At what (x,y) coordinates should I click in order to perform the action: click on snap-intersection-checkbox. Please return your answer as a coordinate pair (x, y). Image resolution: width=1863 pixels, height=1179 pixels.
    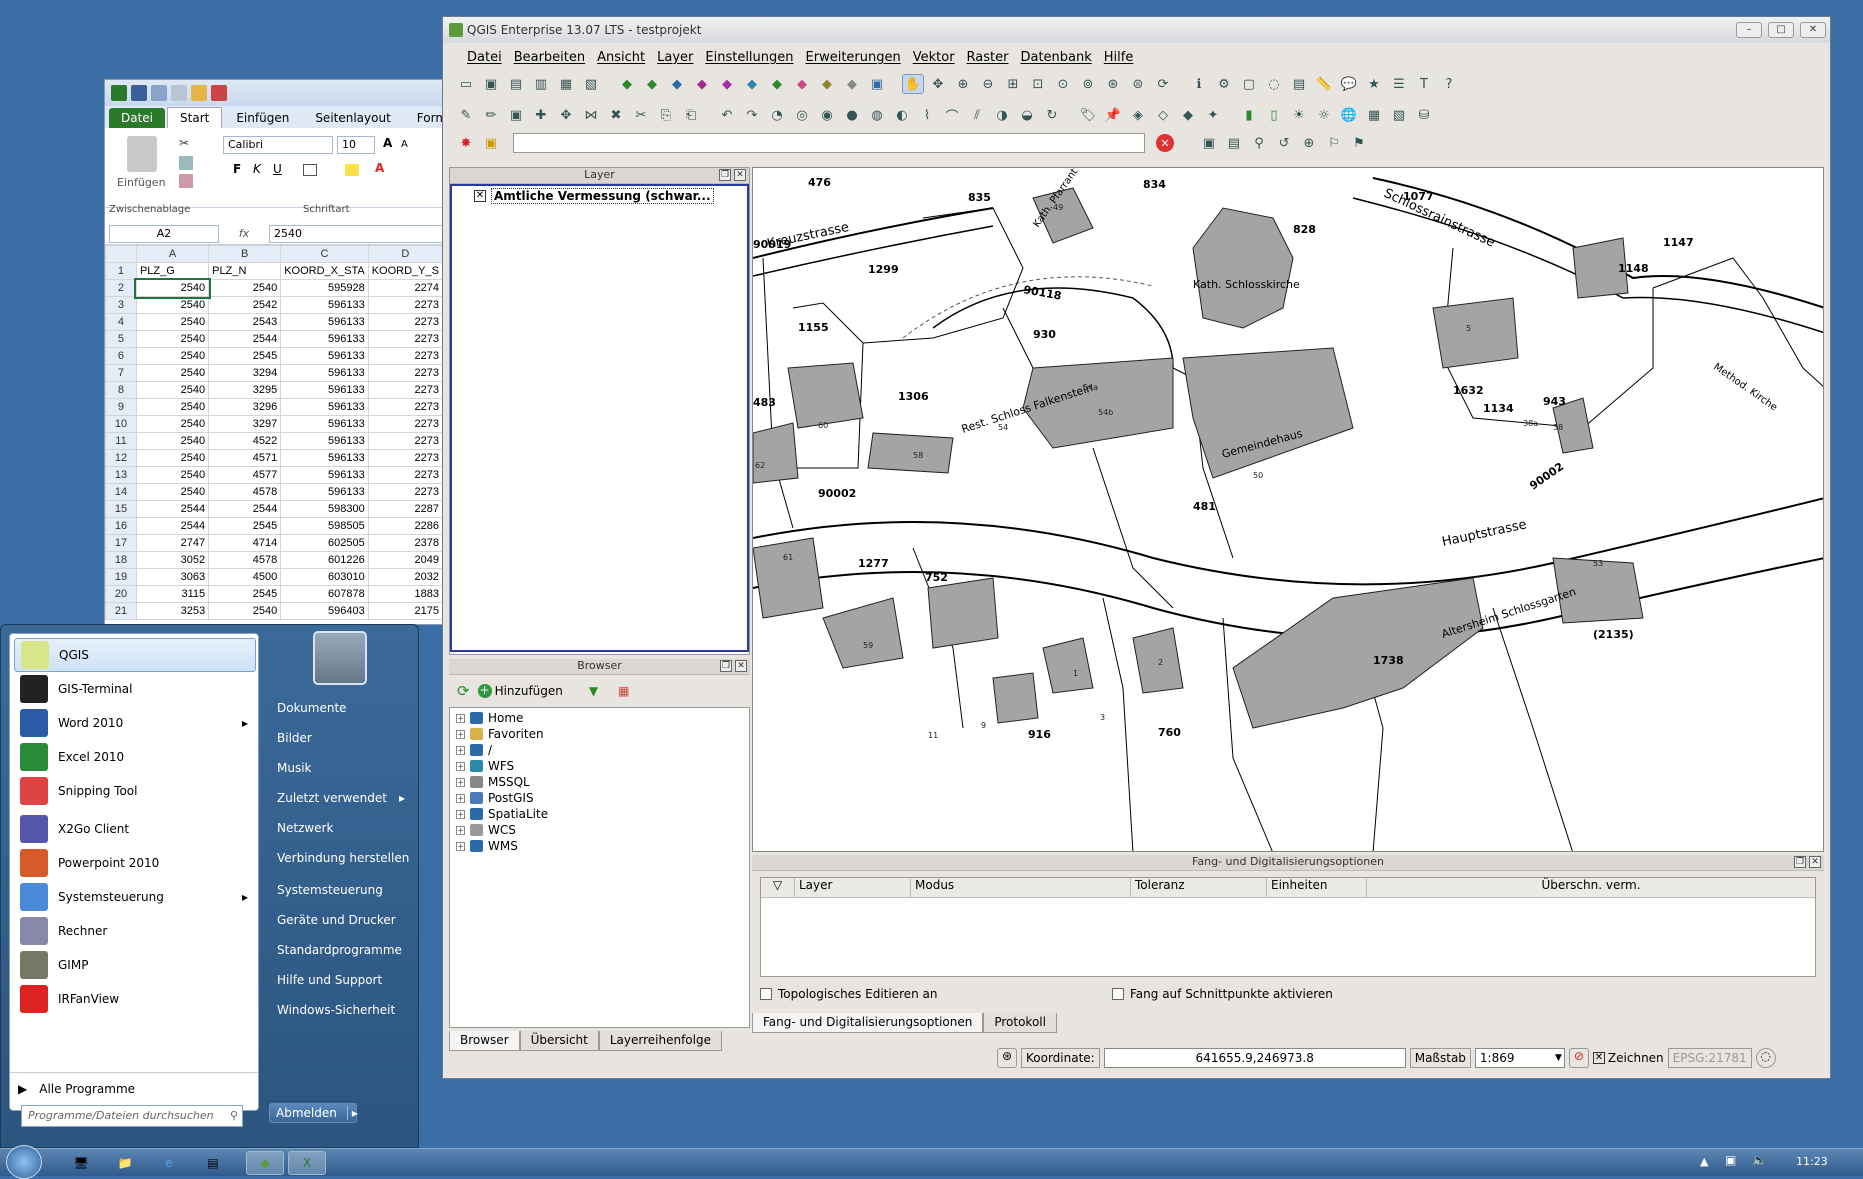
    Looking at the image, I should click on (1118, 994).